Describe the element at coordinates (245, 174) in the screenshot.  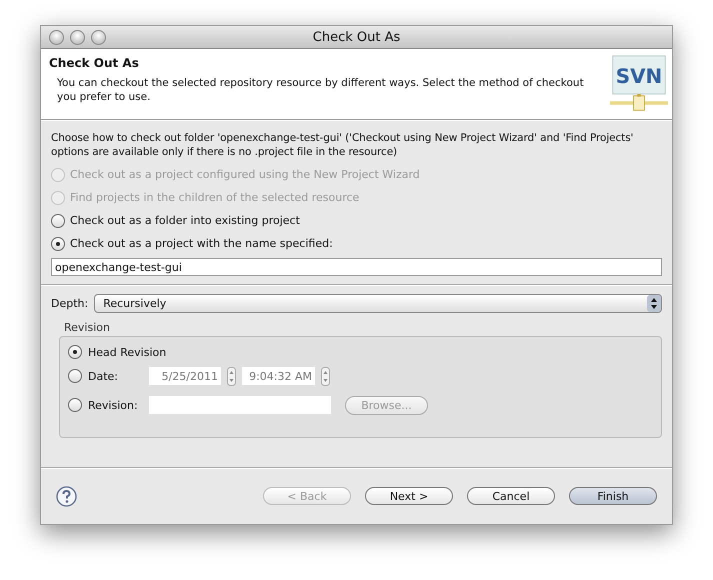
I see `radio-label: Check out as a project configured using the New Project Wizard` at that location.